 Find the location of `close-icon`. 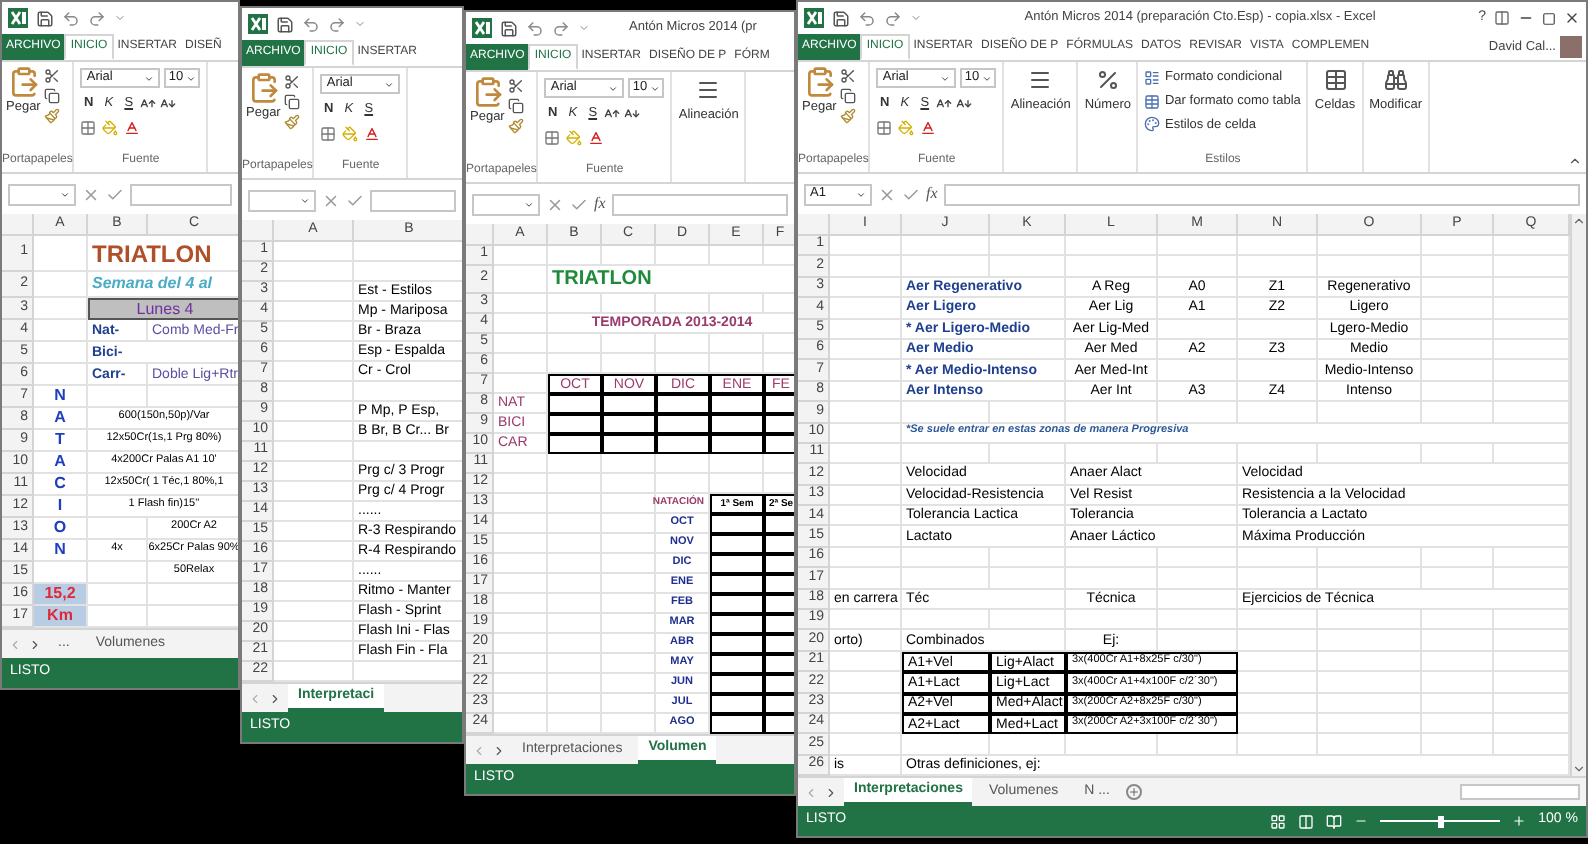

close-icon is located at coordinates (1572, 18).